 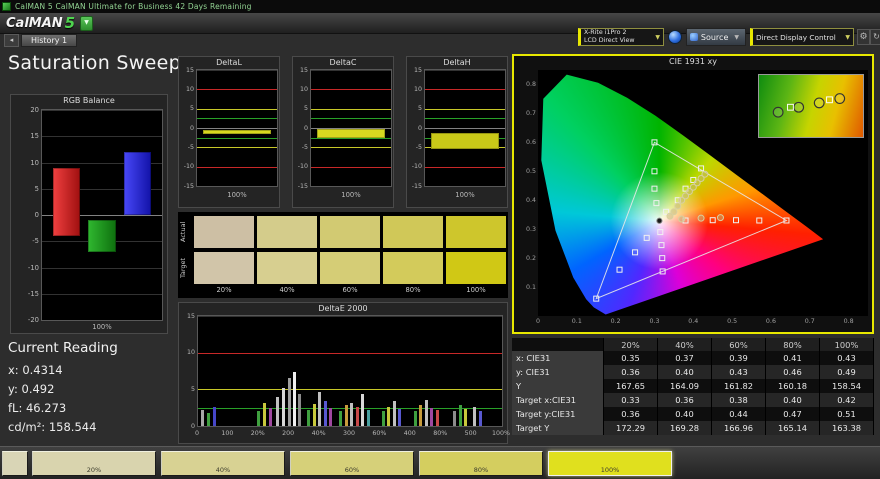 I want to click on swatch-target-20%, so click(x=224, y=268).